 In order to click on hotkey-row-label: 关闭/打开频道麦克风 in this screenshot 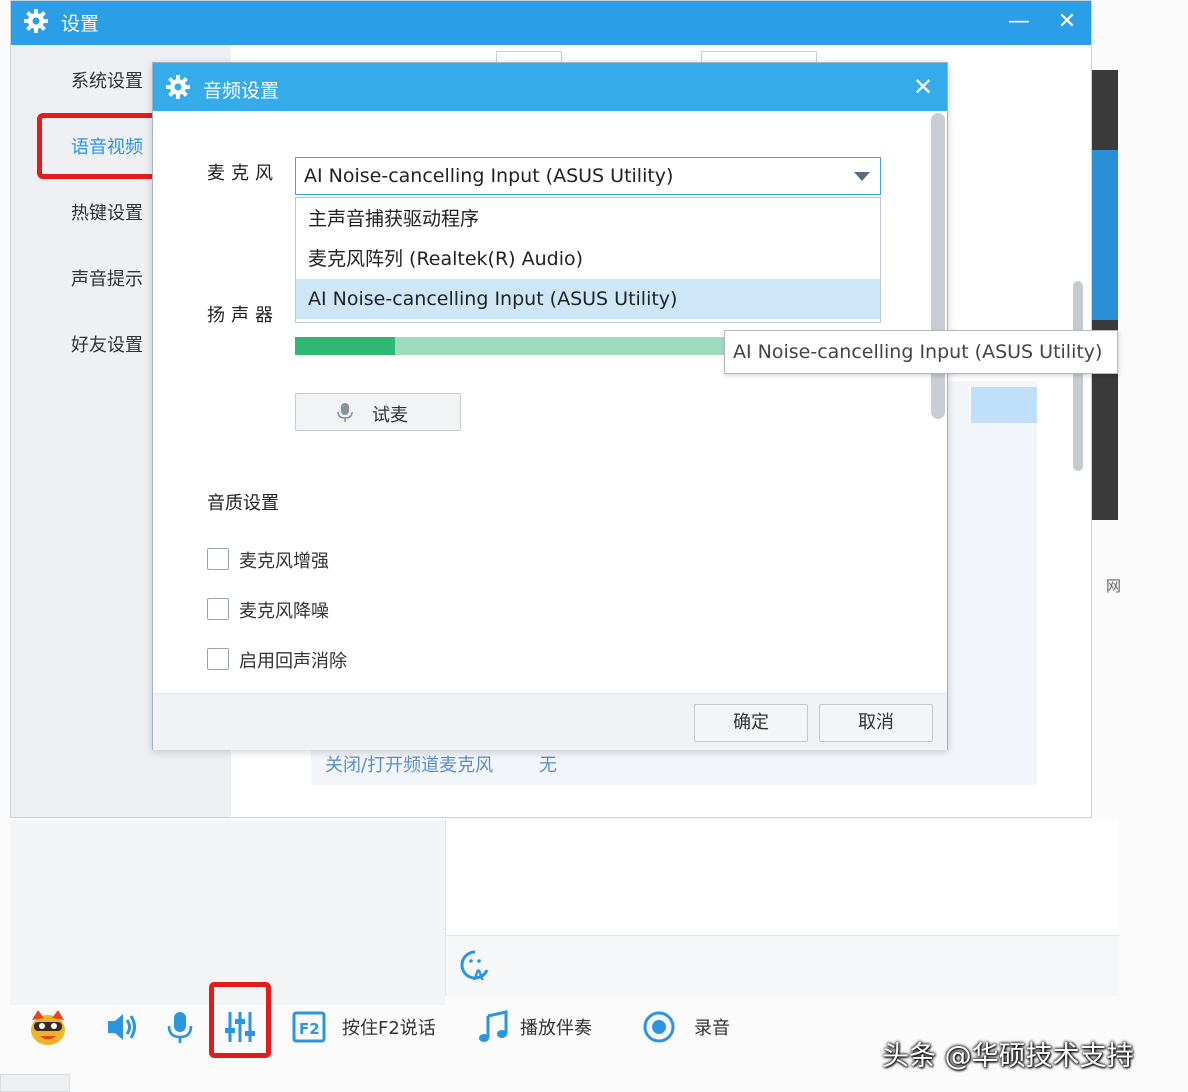, I will do `click(409, 765)`.